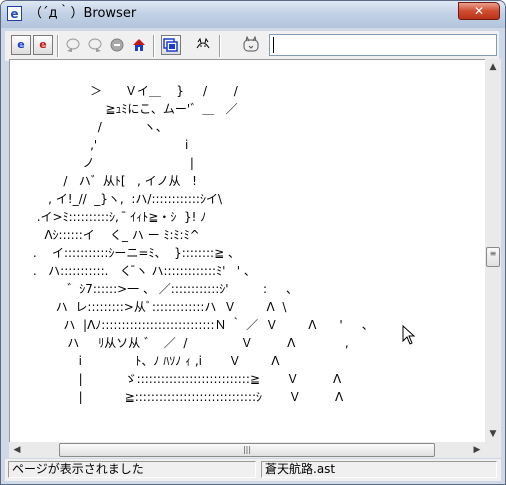 The image size is (506, 485). I want to click on title-bar: e （´д｀）Browser ✕, so click(253, 14).